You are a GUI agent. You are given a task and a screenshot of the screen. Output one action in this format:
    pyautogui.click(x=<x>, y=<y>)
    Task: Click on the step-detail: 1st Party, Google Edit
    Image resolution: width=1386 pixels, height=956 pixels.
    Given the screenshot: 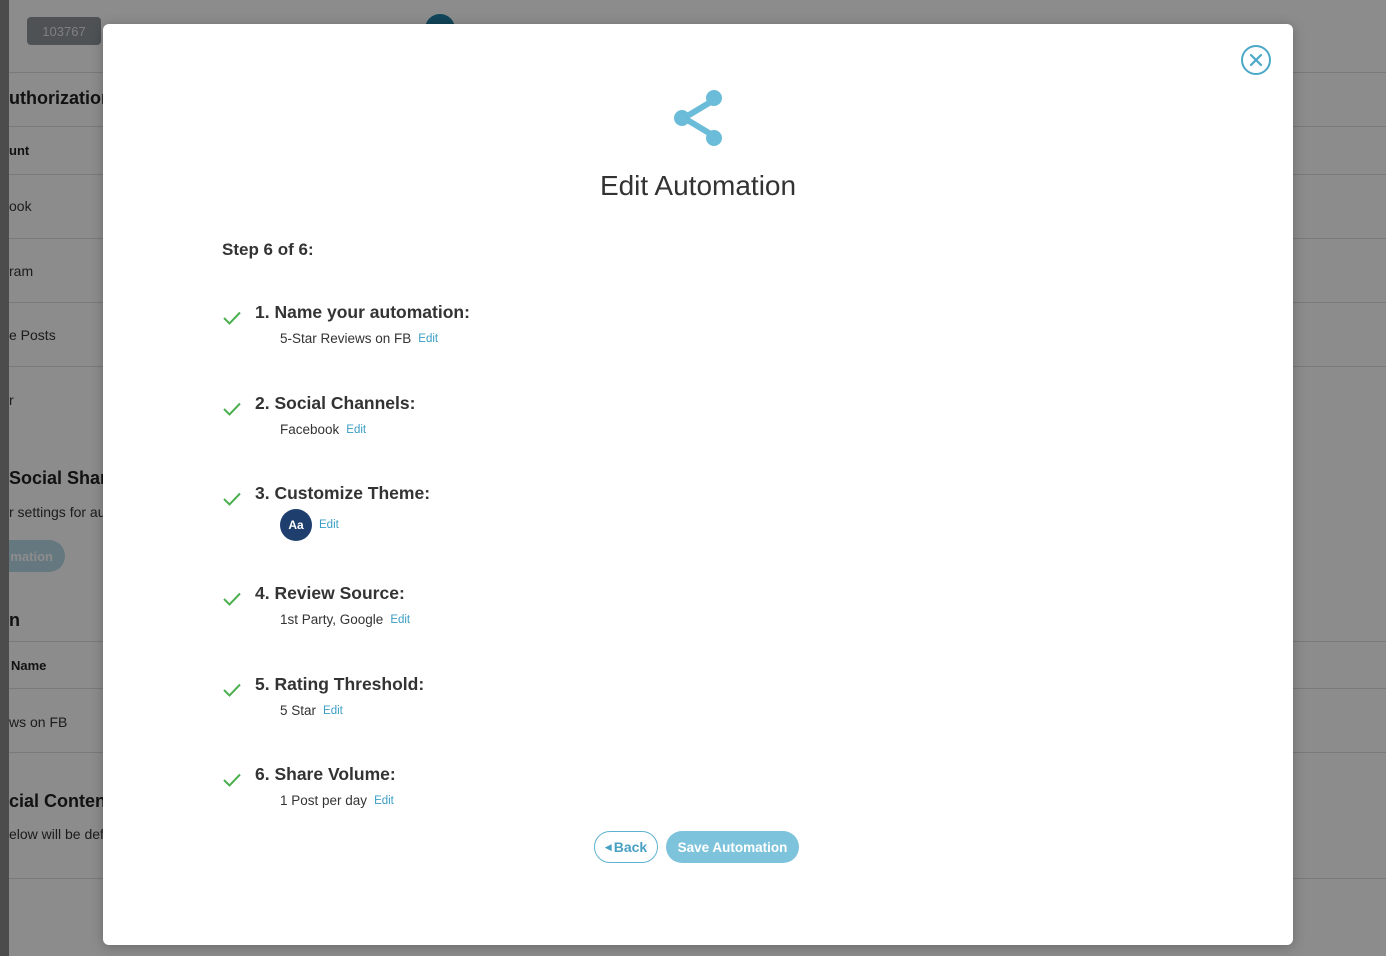 What is the action you would take?
    pyautogui.click(x=345, y=619)
    